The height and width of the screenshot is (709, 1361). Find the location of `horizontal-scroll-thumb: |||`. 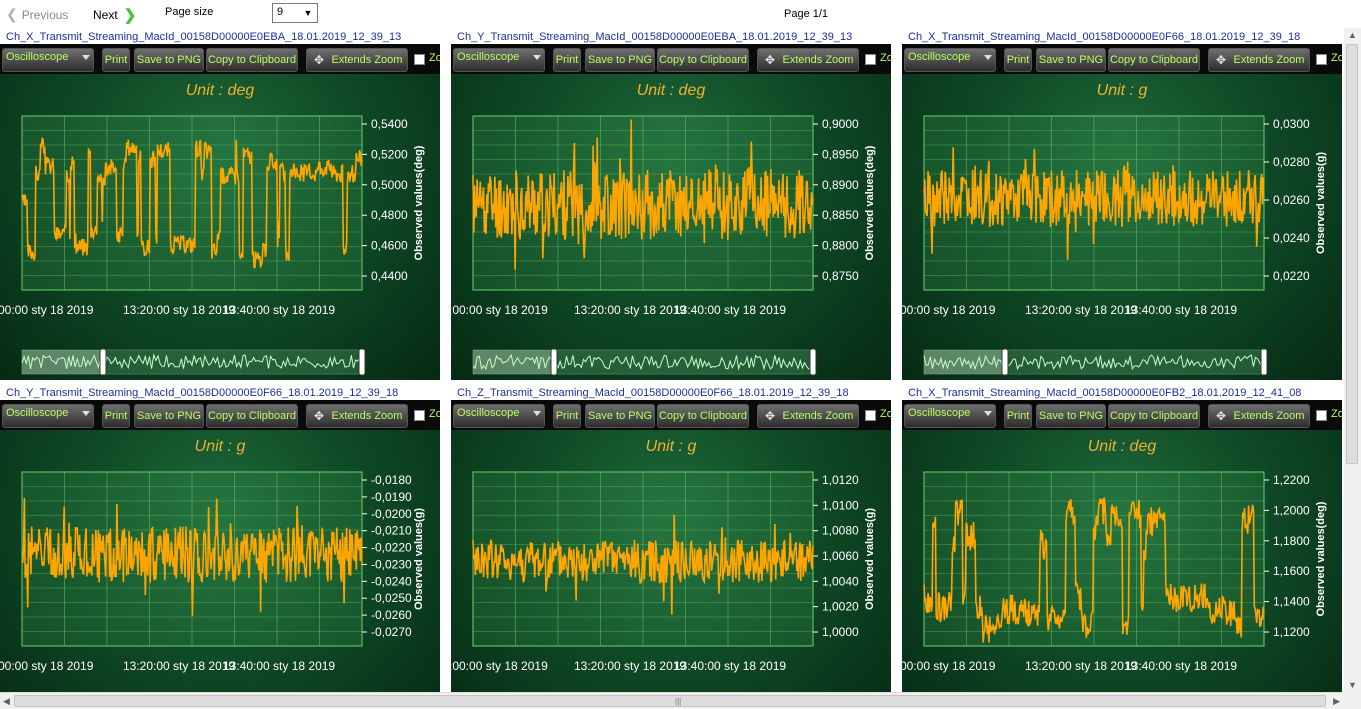

horizontal-scroll-thumb: ||| is located at coordinates (670, 701).